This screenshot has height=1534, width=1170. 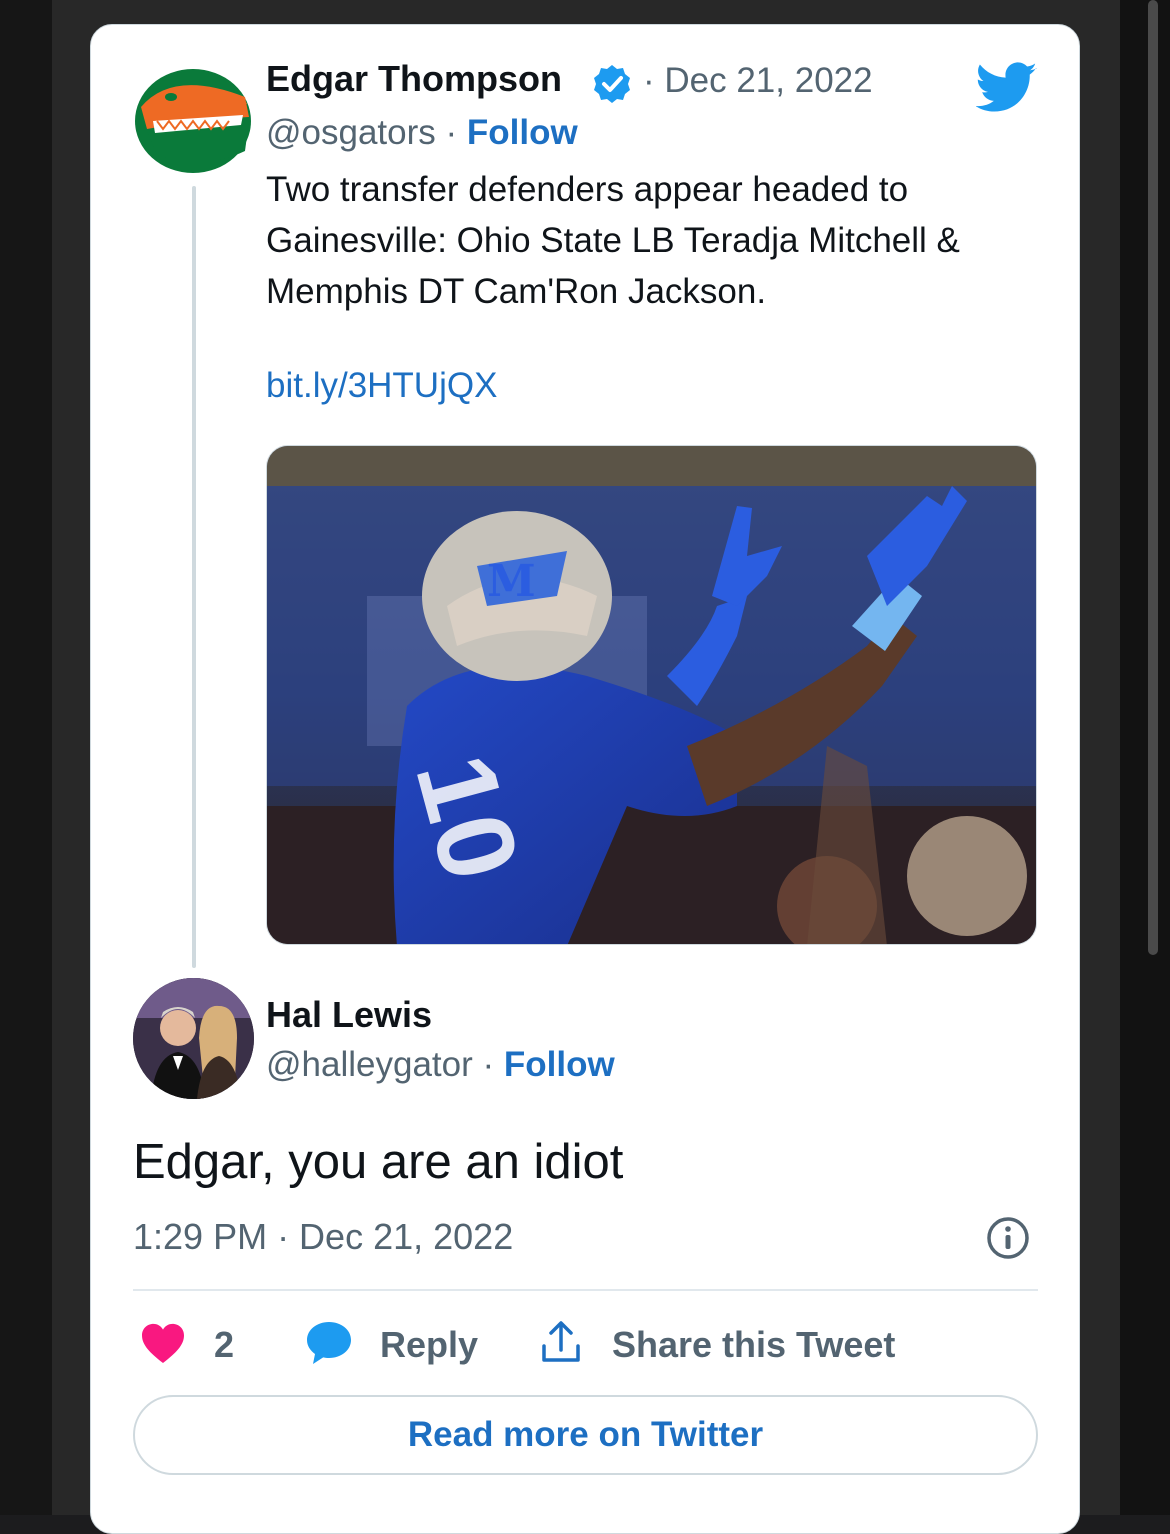 What do you see at coordinates (1008, 1240) in the screenshot?
I see `info-icon` at bounding box center [1008, 1240].